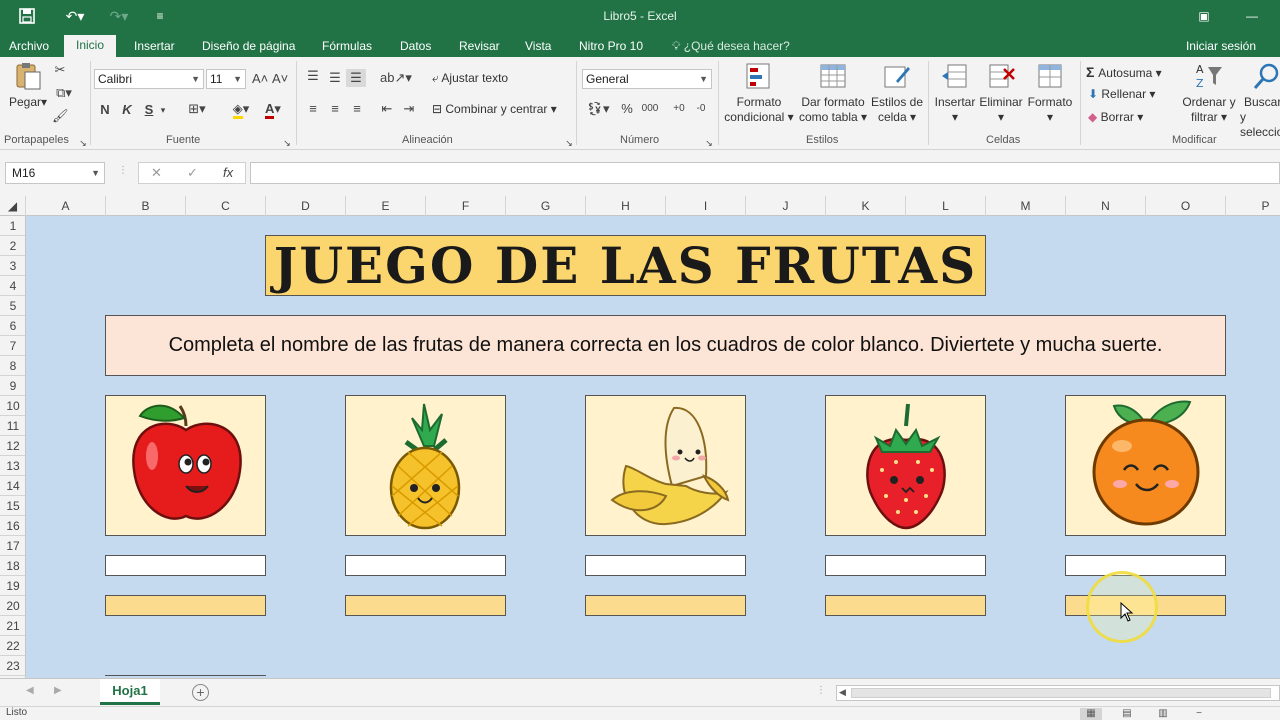 This screenshot has width=1280, height=720. I want to click on result-box-strawberry, so click(905, 605).